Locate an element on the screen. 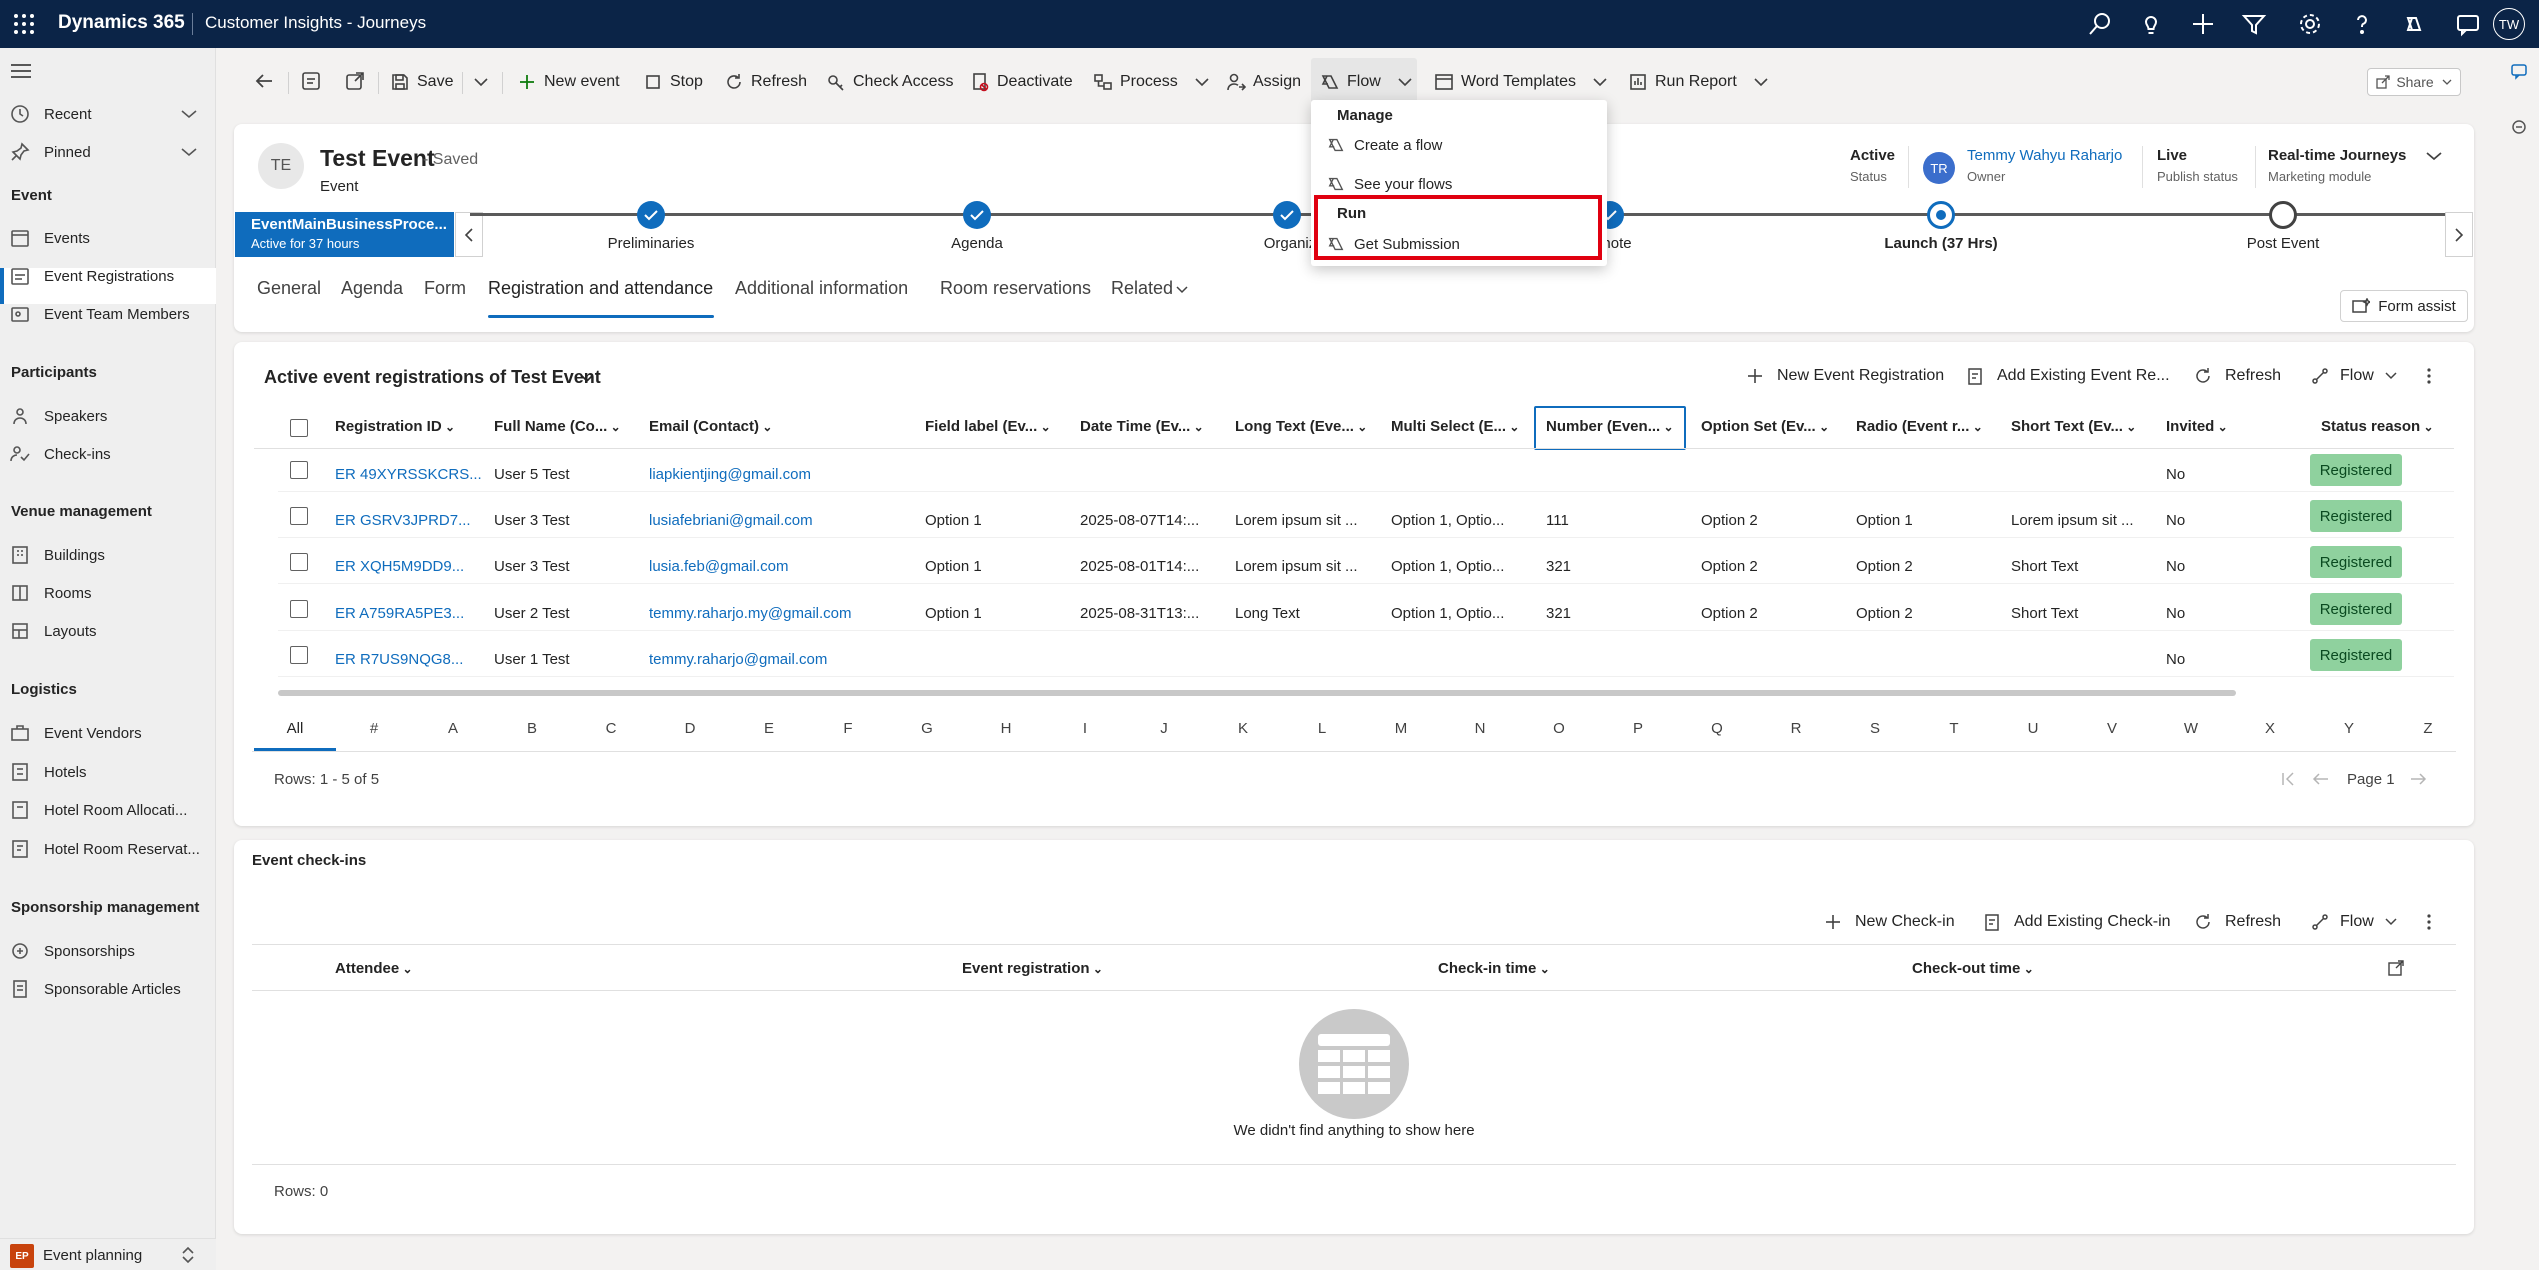  assign-button: Assign is located at coordinates (1263, 82).